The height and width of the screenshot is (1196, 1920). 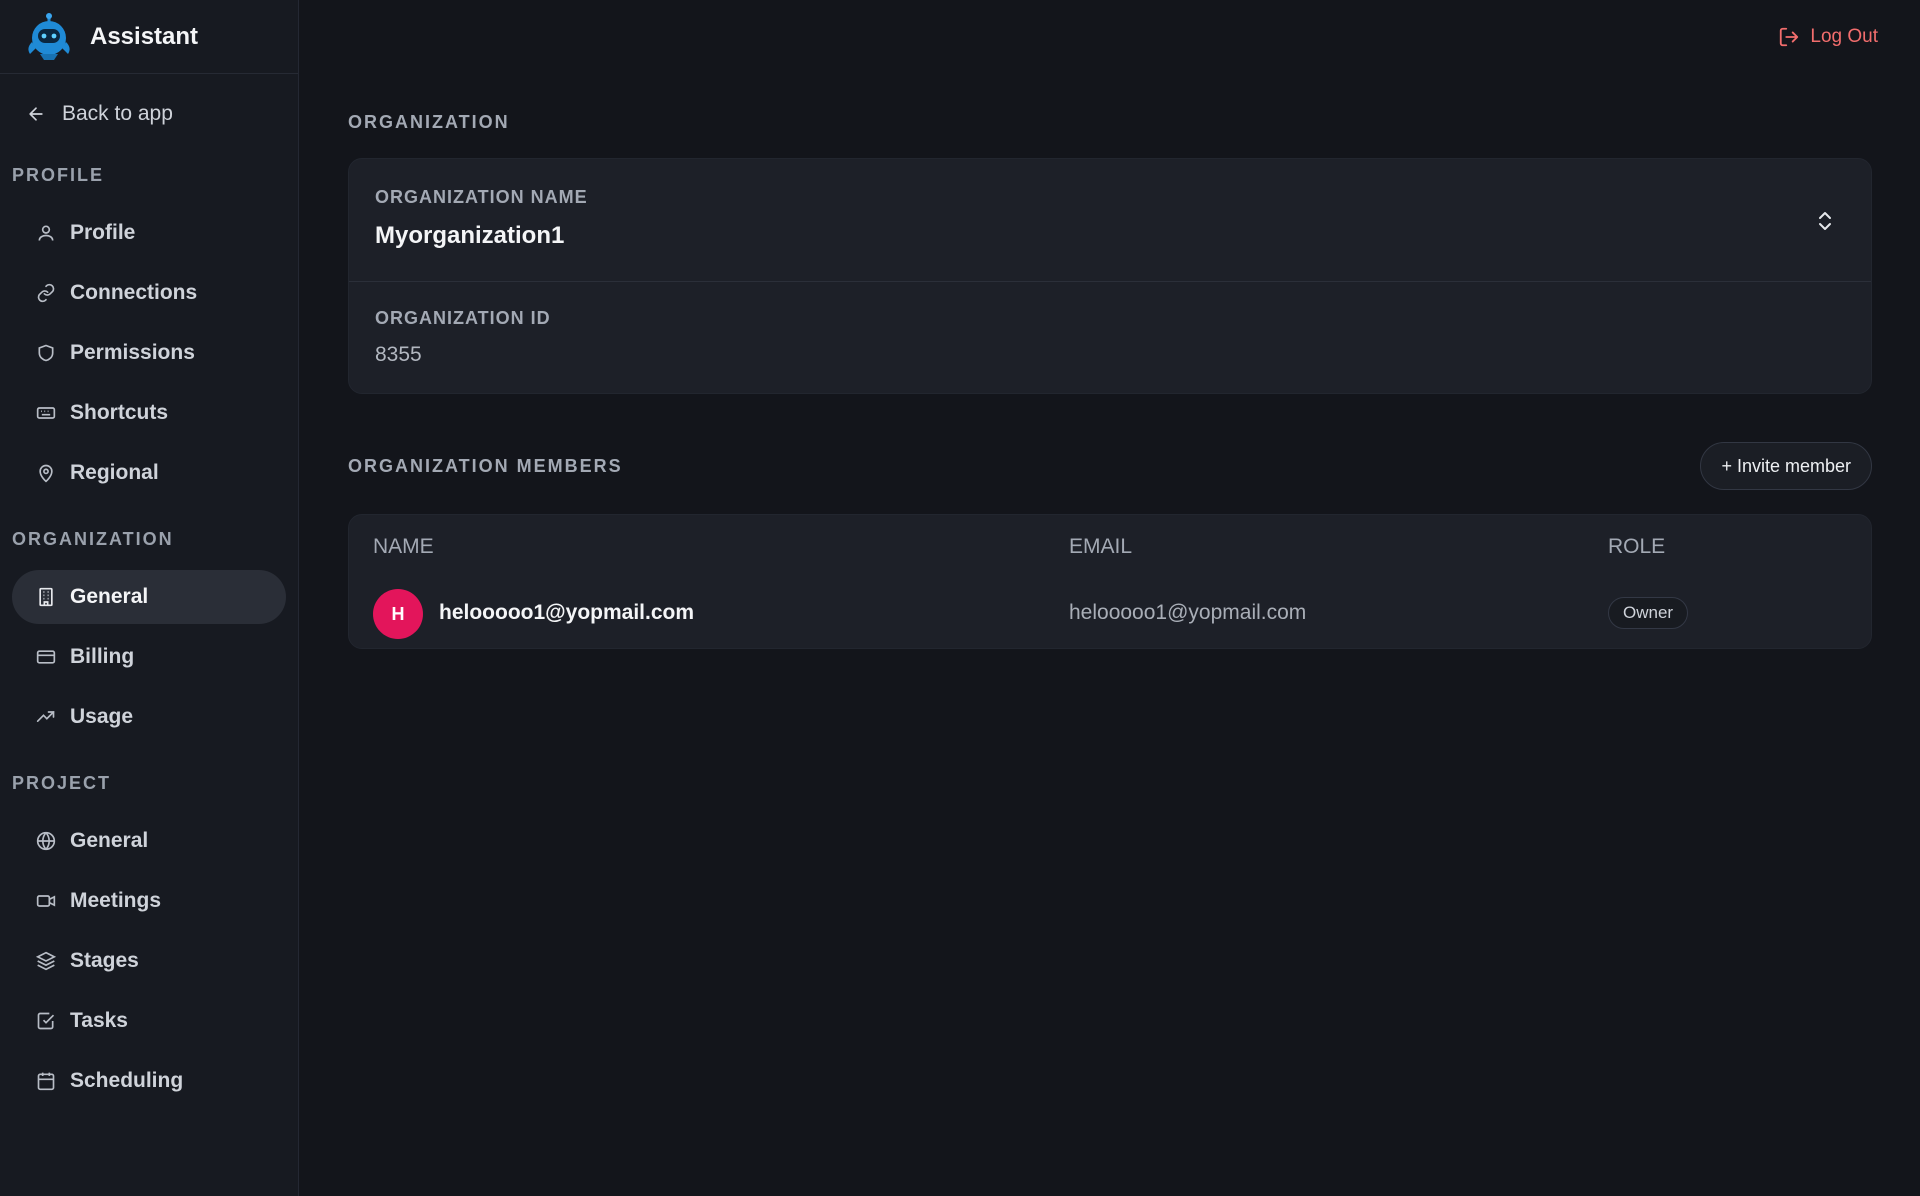 I want to click on sidebar-item-shortcuts: Shortcuts, so click(x=149, y=413).